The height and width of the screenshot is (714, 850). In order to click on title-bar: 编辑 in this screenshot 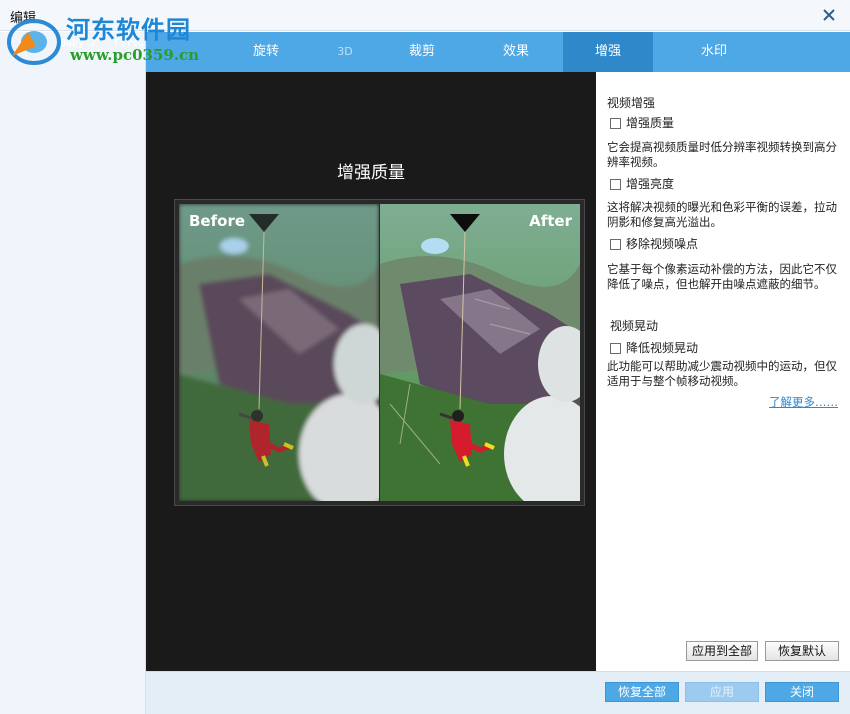, I will do `click(425, 15)`.